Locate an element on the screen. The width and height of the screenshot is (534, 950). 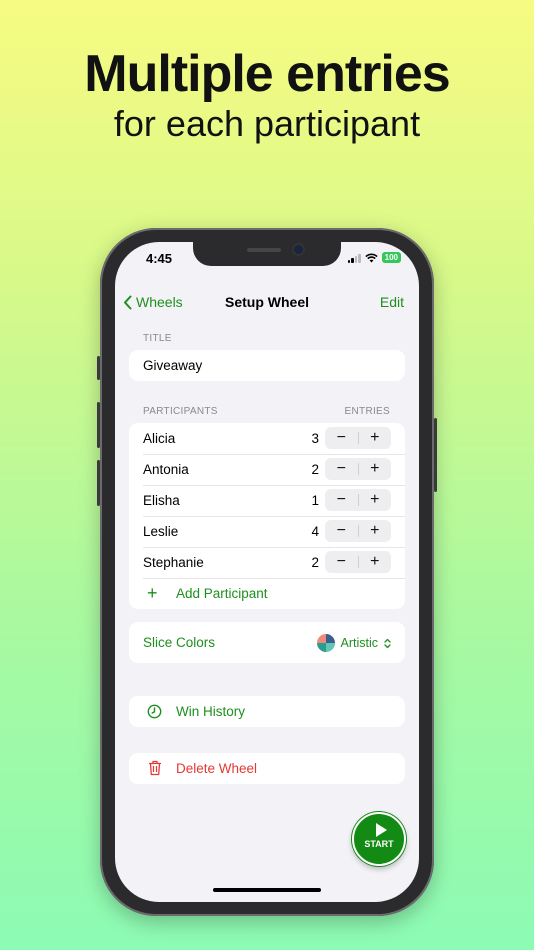
win-history-button: Win History is located at coordinates (267, 711).